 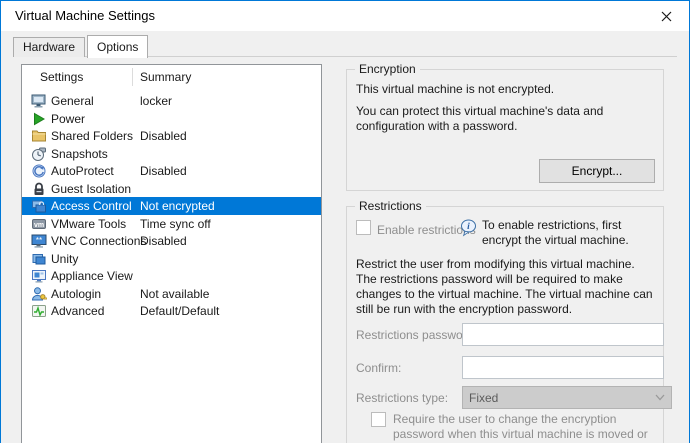 I want to click on enable-restrictions-row: Enable restrictions, so click(x=416, y=228).